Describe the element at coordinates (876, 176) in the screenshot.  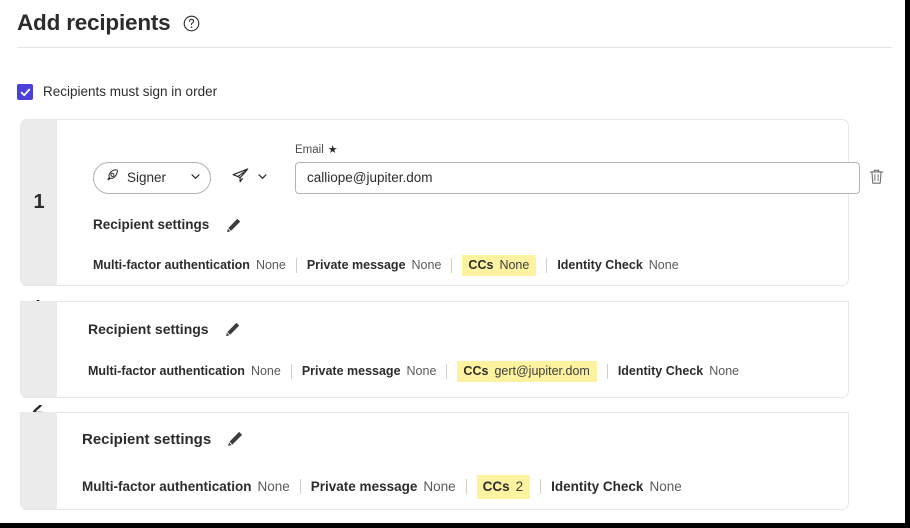
I see `delete-recipient-button` at that location.